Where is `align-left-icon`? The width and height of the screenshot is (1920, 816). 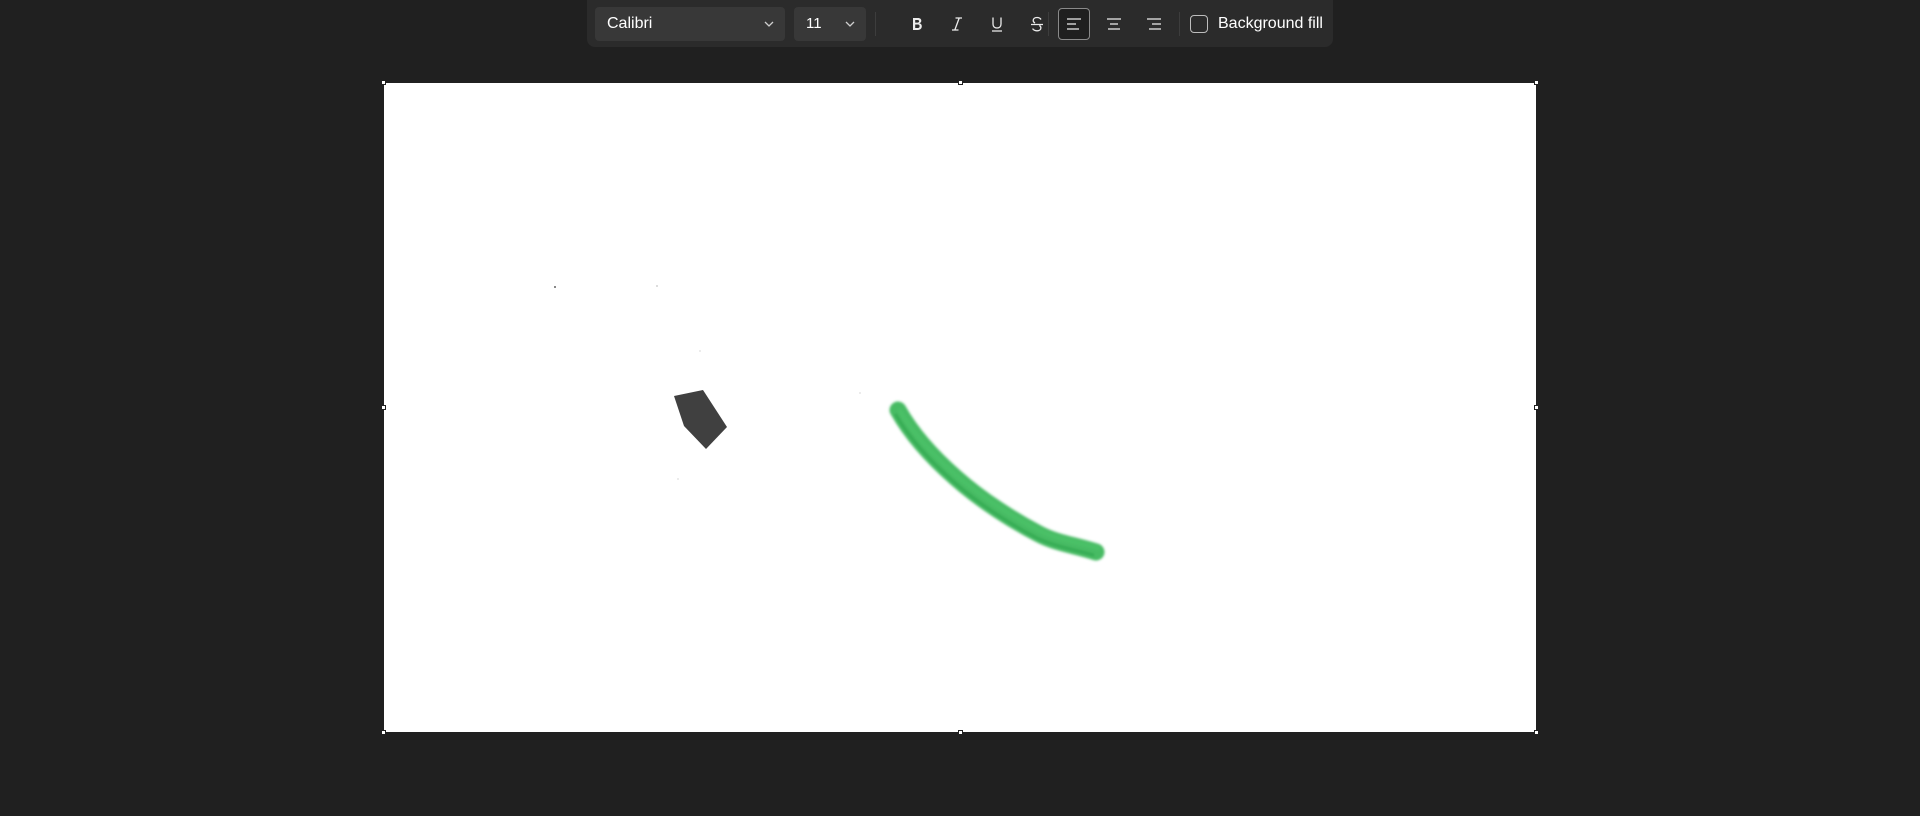 align-left-icon is located at coordinates (1074, 24).